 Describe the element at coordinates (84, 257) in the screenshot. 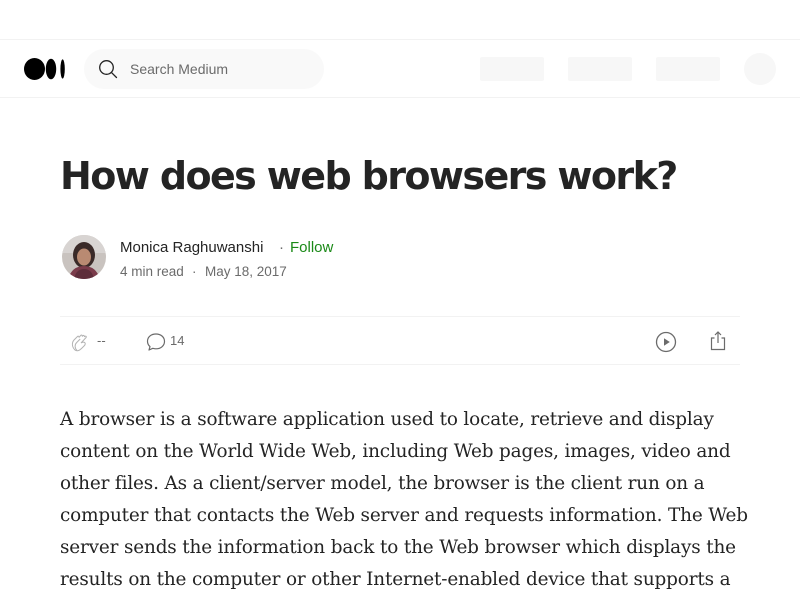

I see `author-avatar` at that location.